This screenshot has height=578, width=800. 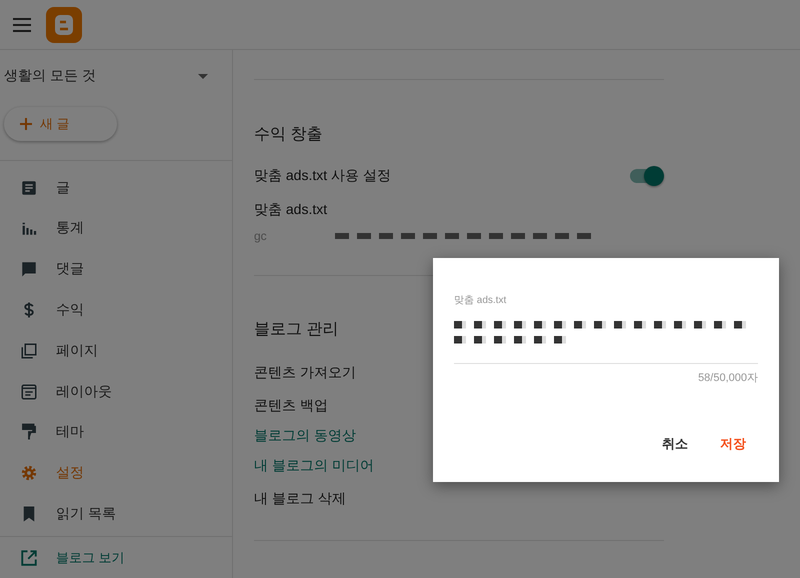 I want to click on layout-icon, so click(x=29, y=391).